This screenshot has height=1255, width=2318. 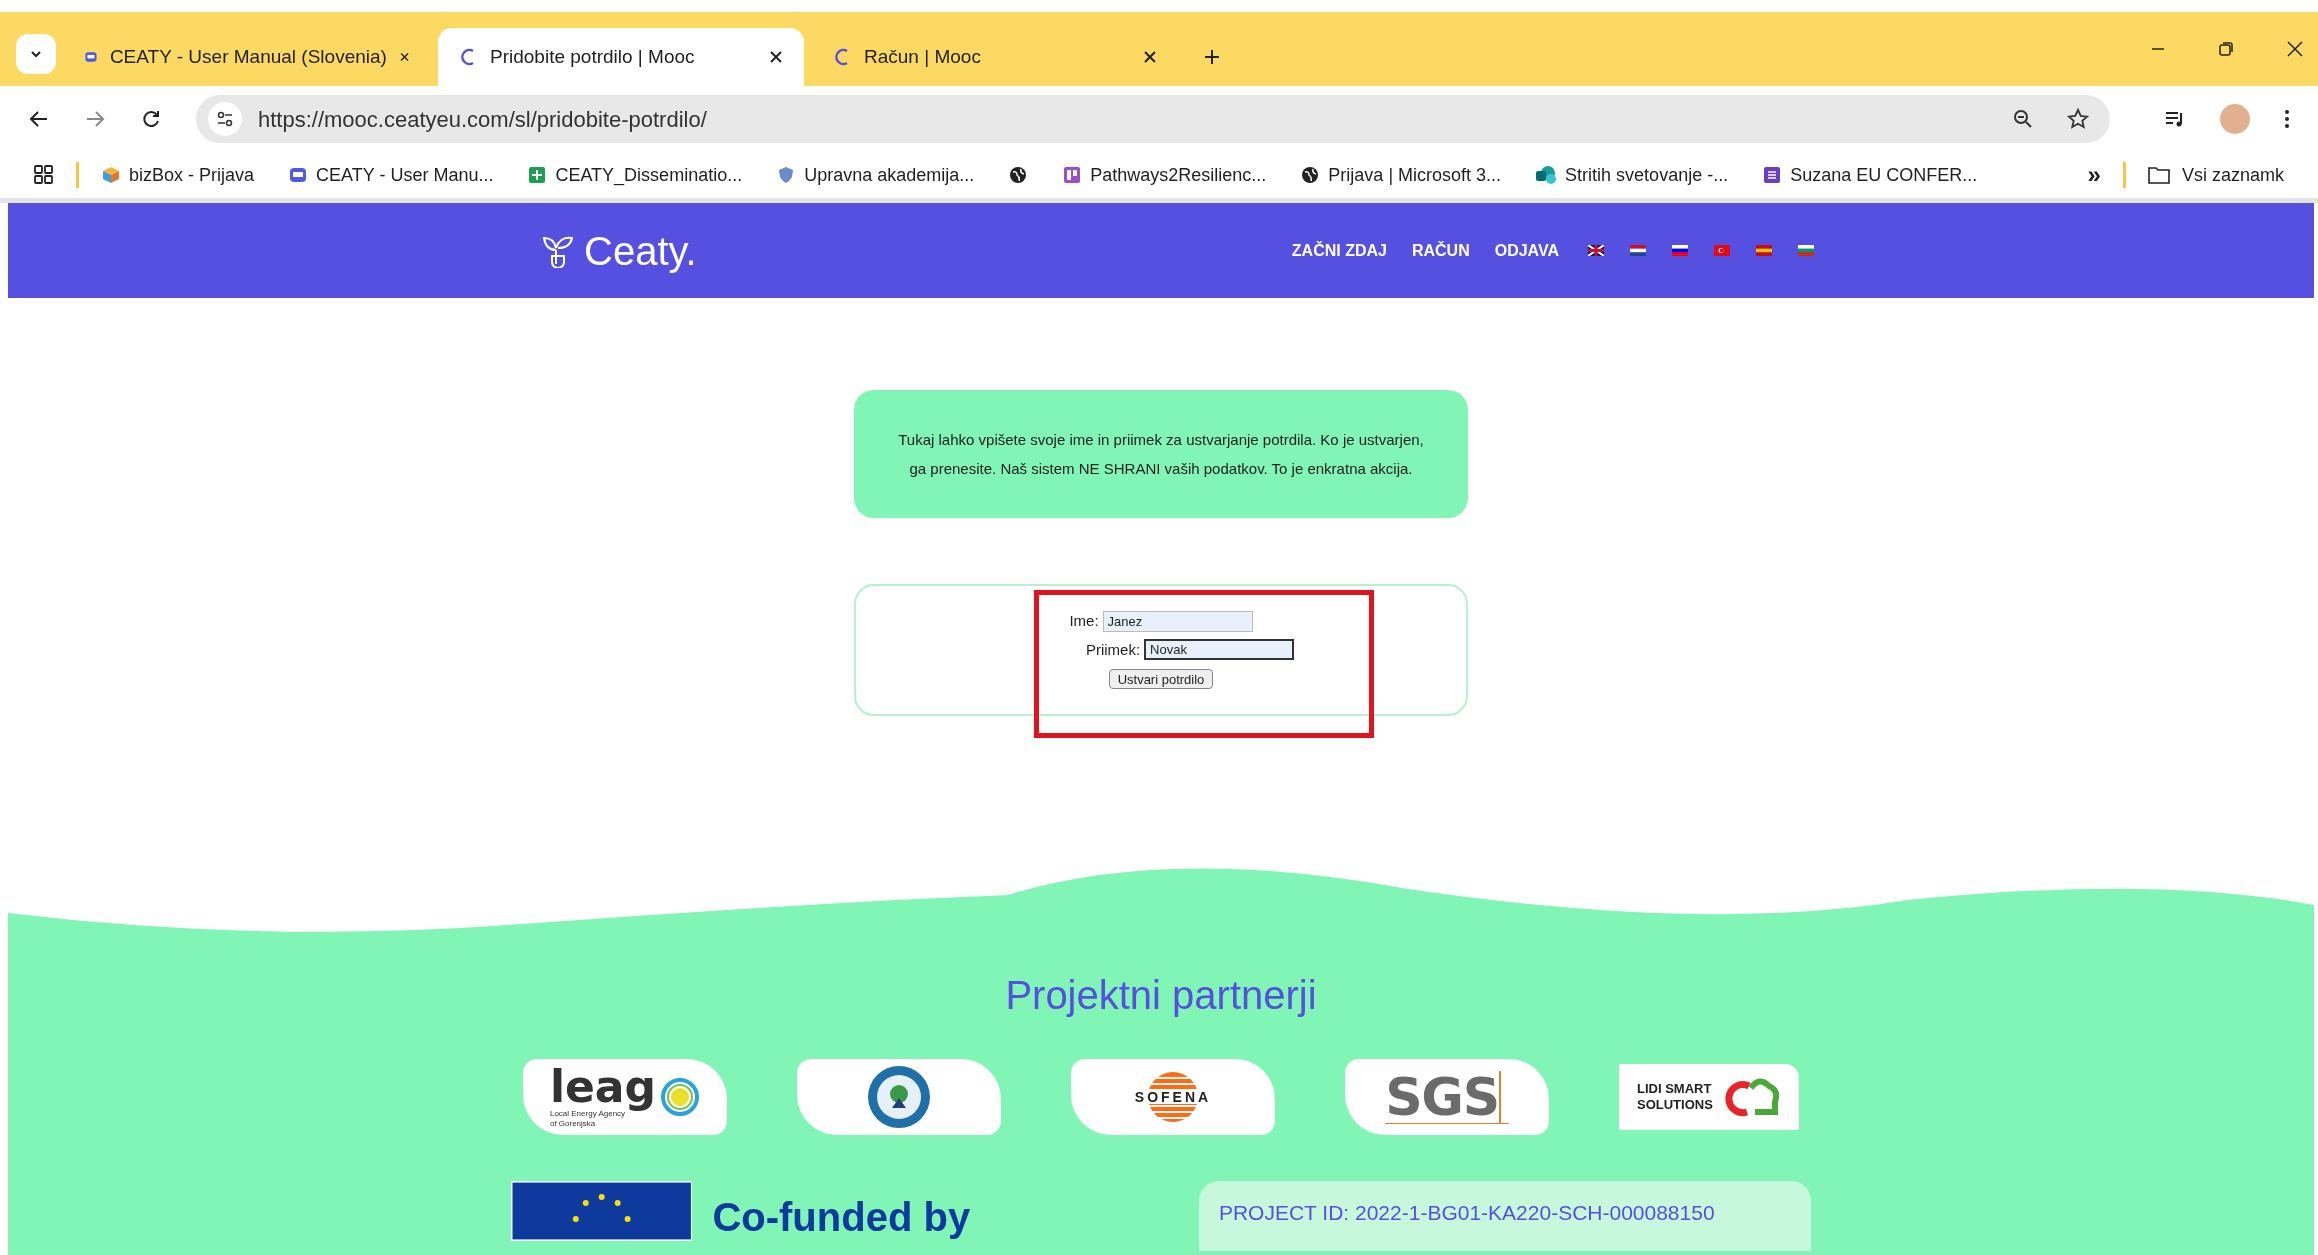 I want to click on create-certificate-button: Ustvari potrdilo, so click(x=1161, y=679).